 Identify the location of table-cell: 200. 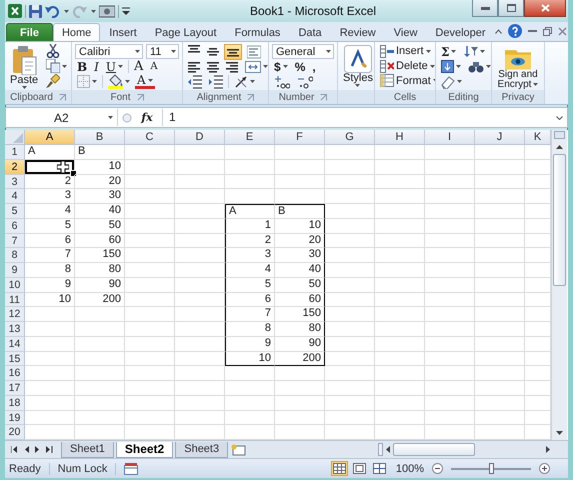
(300, 359).